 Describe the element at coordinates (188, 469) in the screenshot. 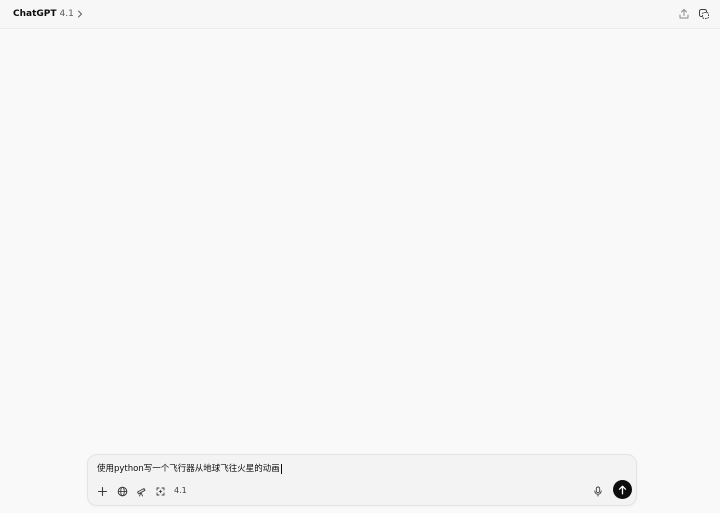

I see `prompt-text: 使用python写一个飞行器从地球飞往火星的动画` at that location.